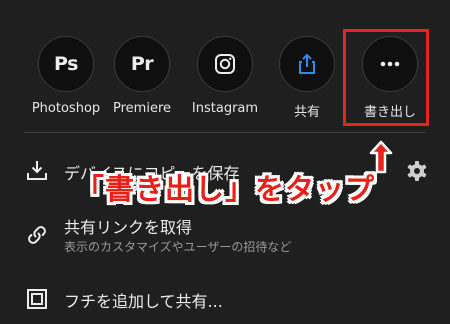  I want to click on share-target-label: Photoshop, so click(66, 108).